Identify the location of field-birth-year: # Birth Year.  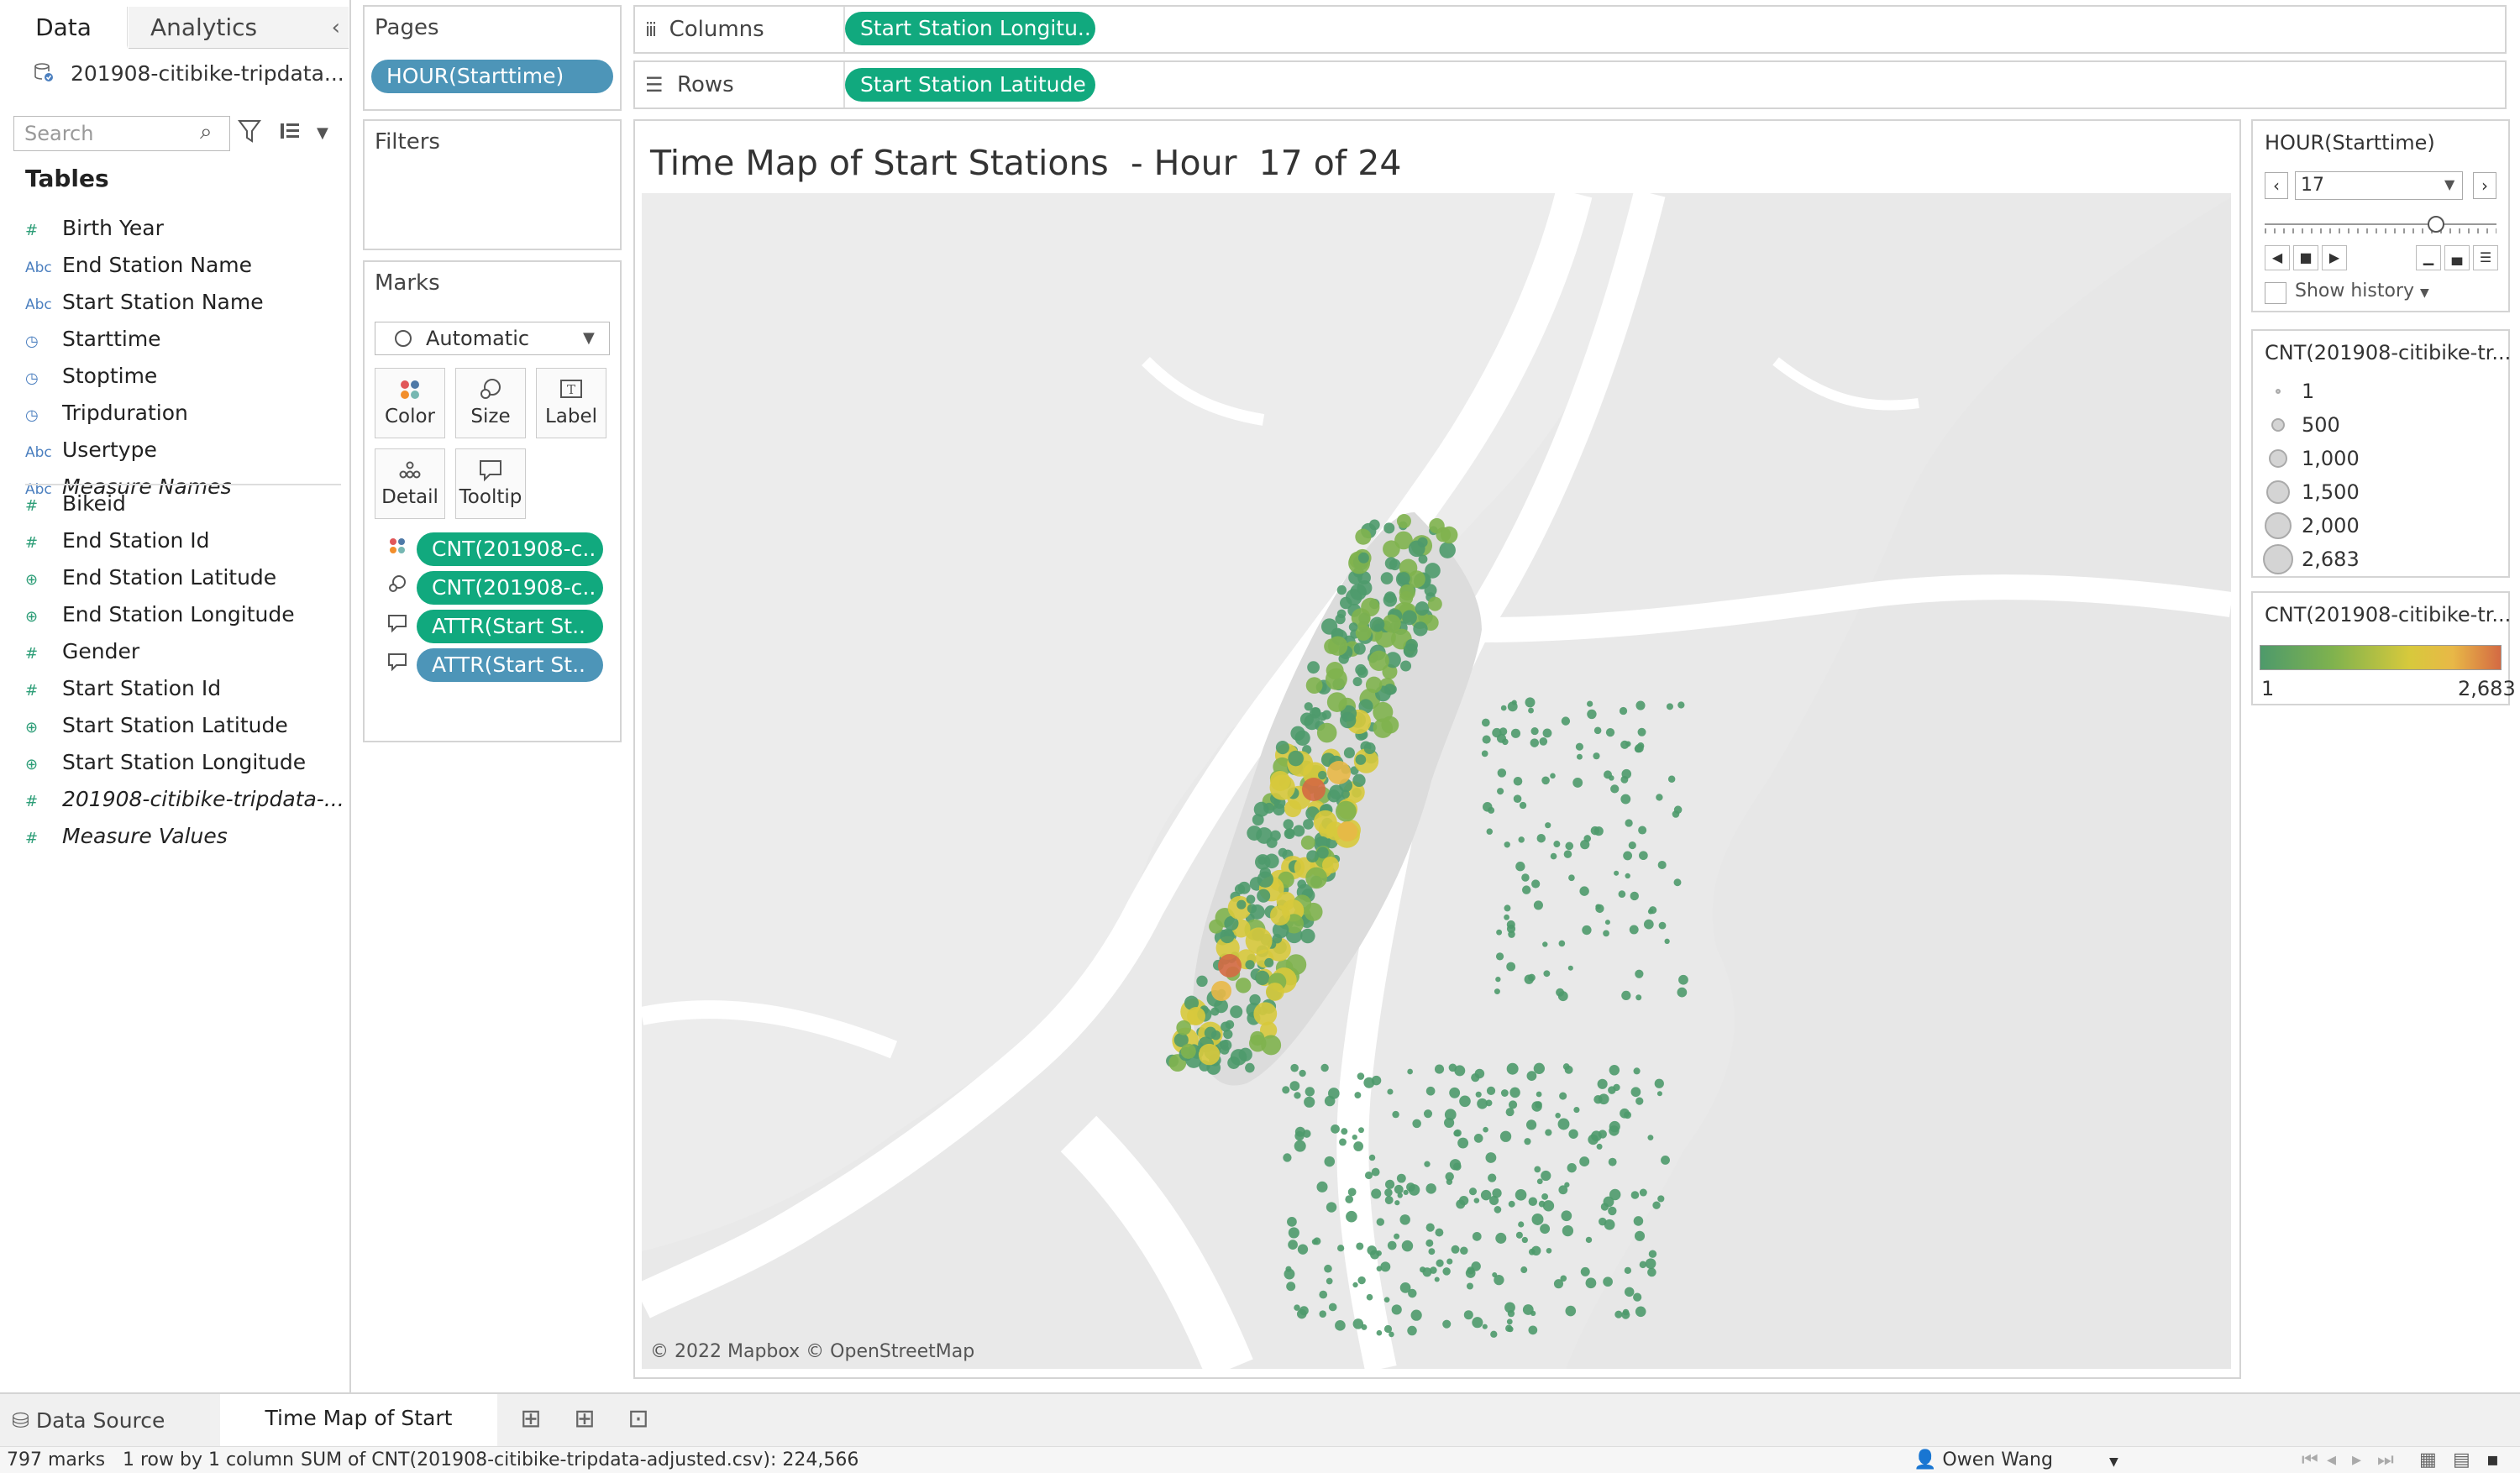
(94, 228).